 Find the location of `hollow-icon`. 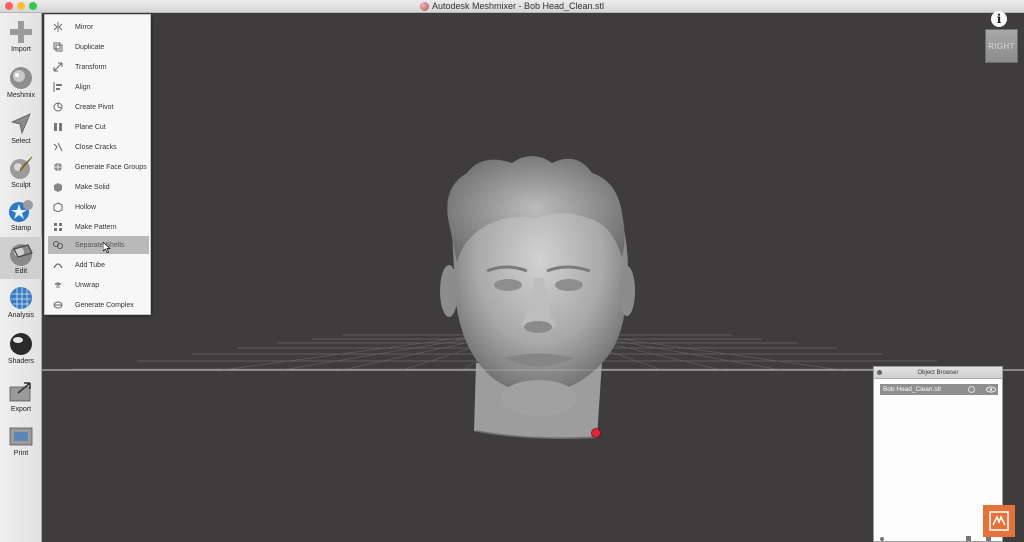

hollow-icon is located at coordinates (58, 207).